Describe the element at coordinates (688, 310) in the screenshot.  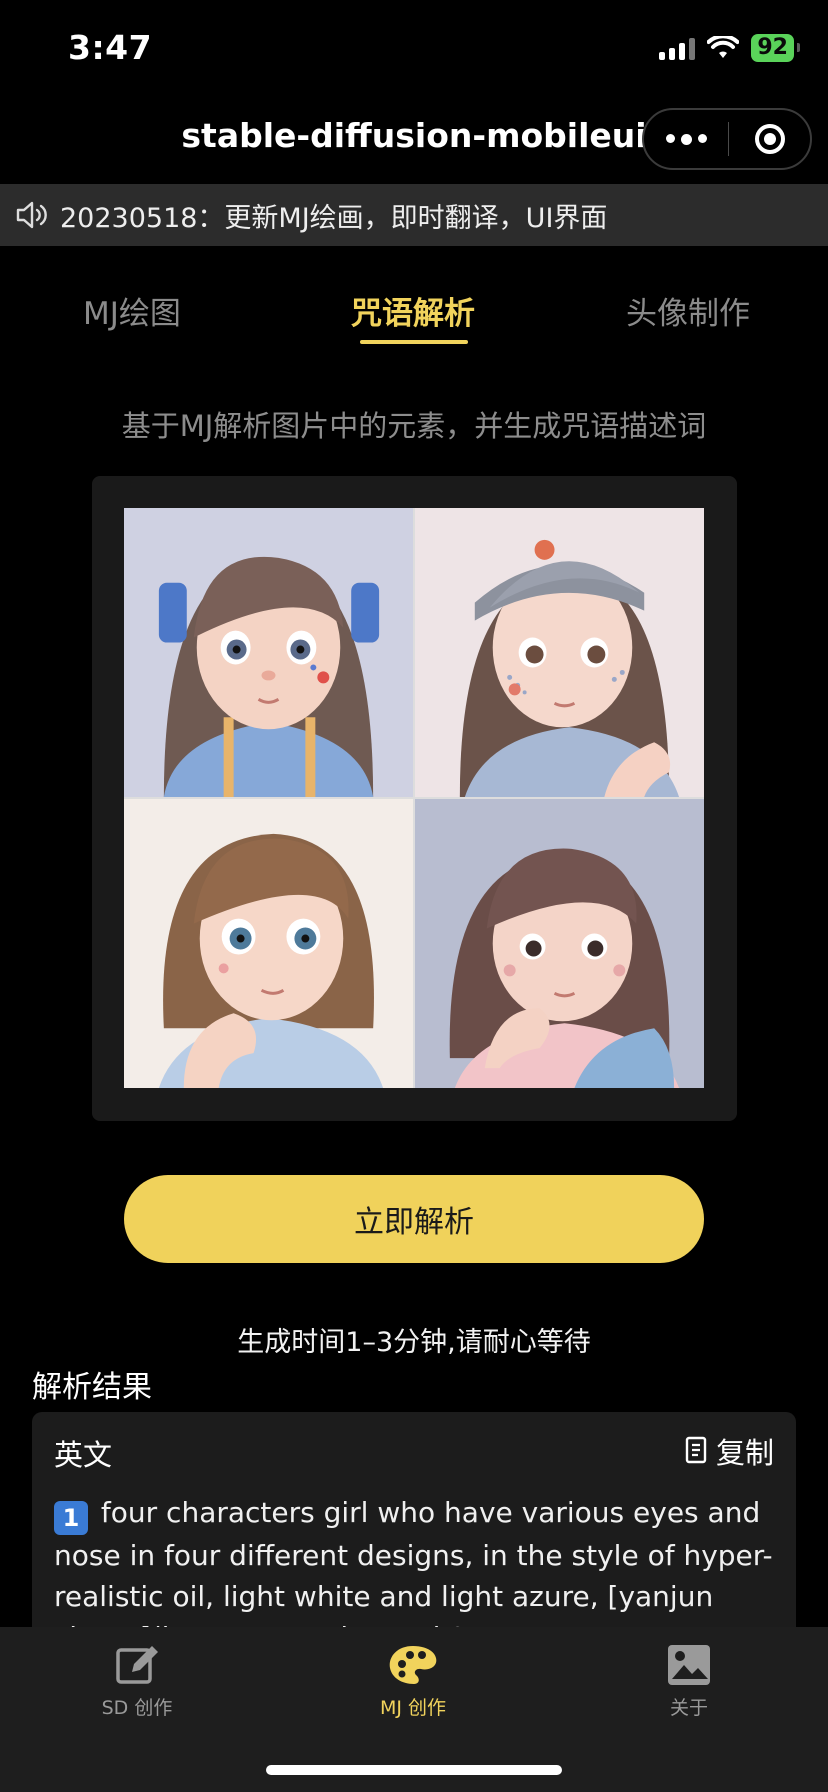
I see `tab-avatar: 头像制作` at that location.